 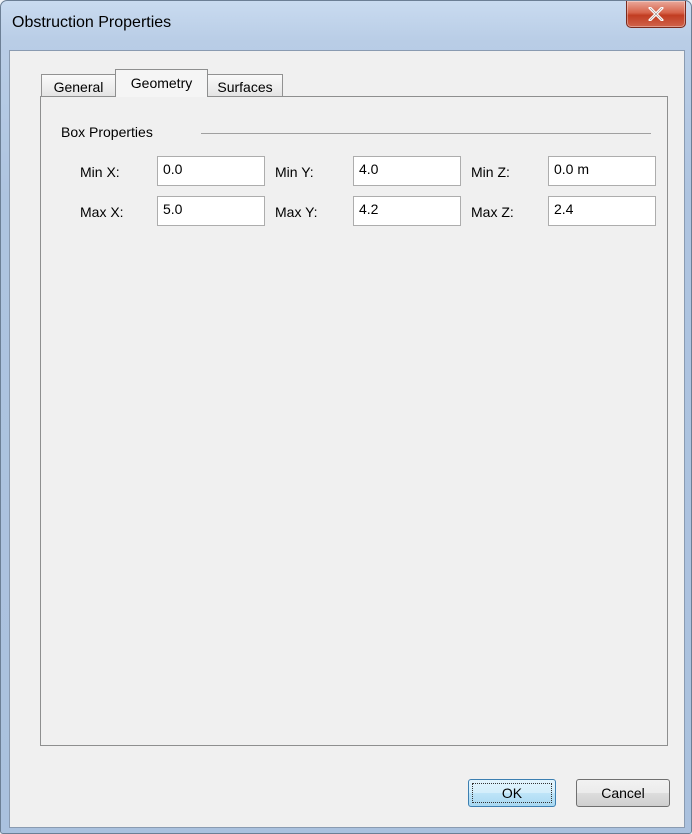 What do you see at coordinates (602, 171) in the screenshot?
I see `min-z-input: 0.0 m` at bounding box center [602, 171].